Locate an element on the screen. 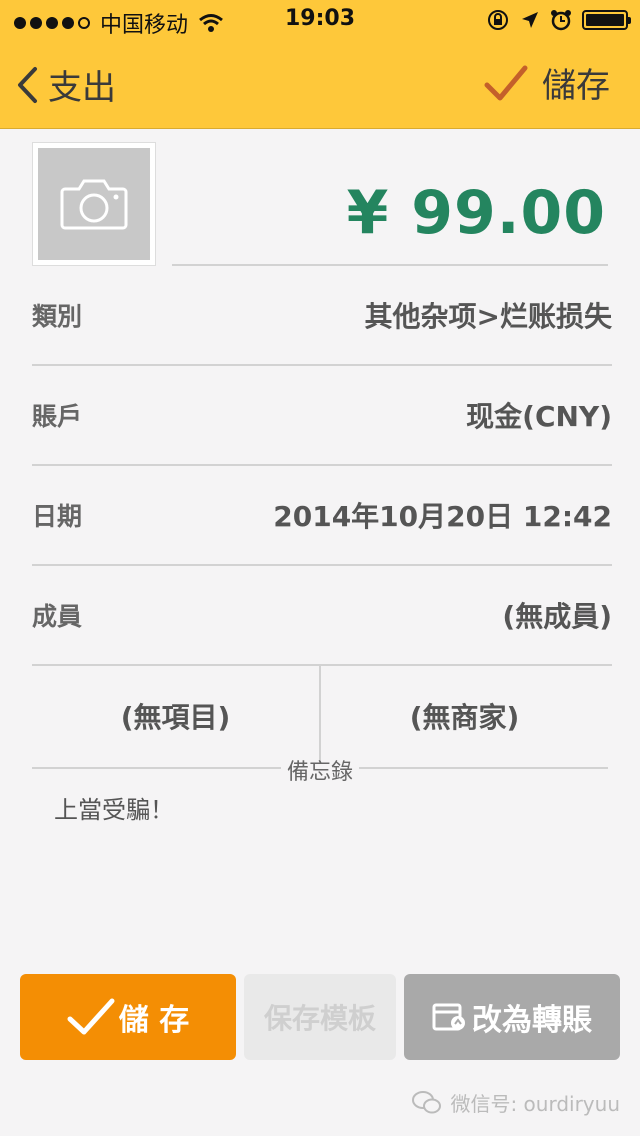  date-row: 日期 2014年10月20日 12:42 is located at coordinates (322, 516).